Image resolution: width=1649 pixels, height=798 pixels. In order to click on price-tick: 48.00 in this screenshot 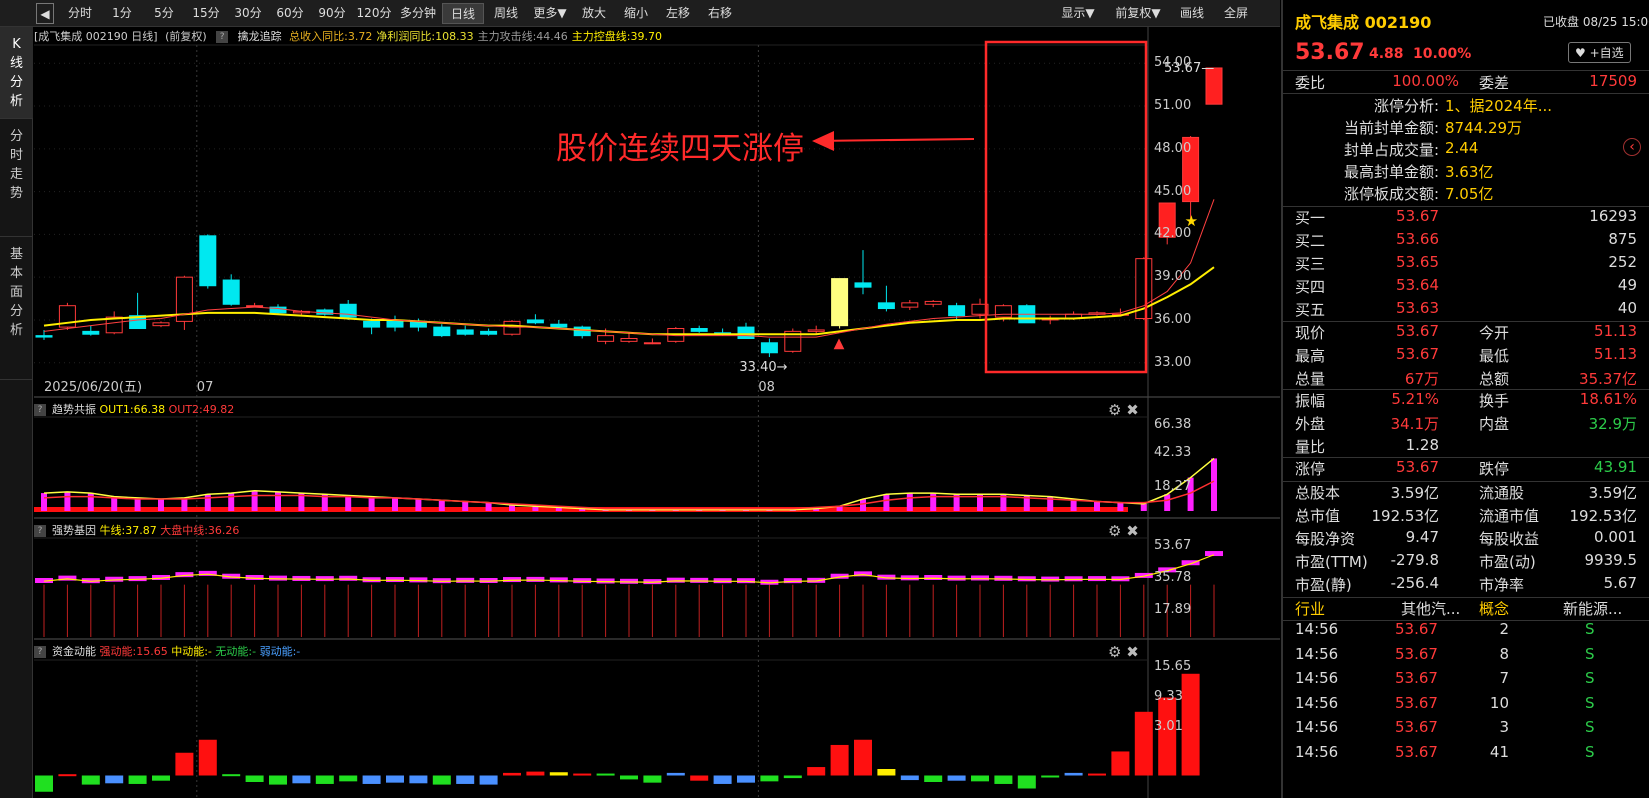, I will do `click(1173, 148)`.